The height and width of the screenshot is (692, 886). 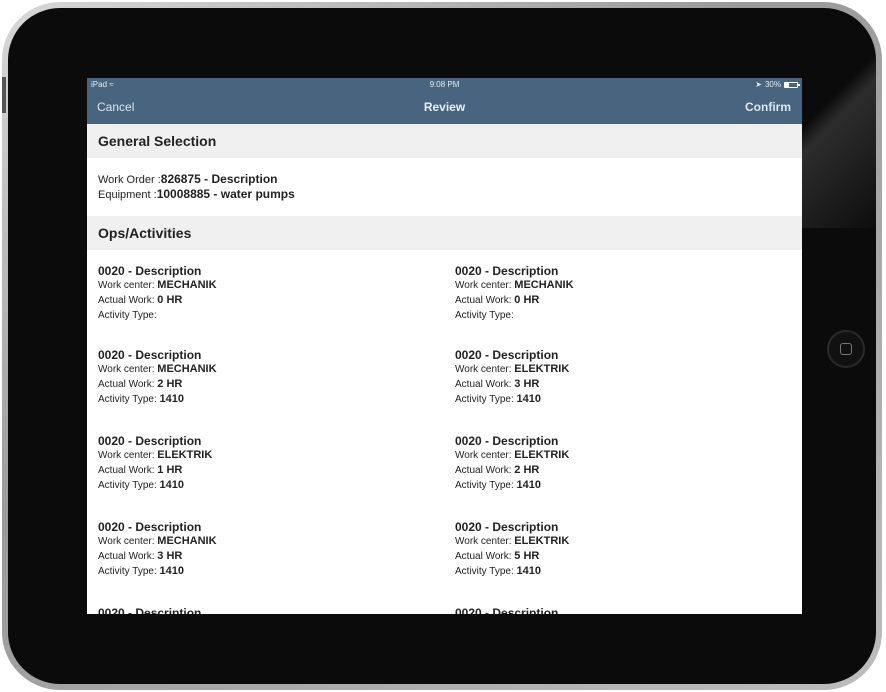 I want to click on battery-percent: 30%, so click(x=772, y=84).